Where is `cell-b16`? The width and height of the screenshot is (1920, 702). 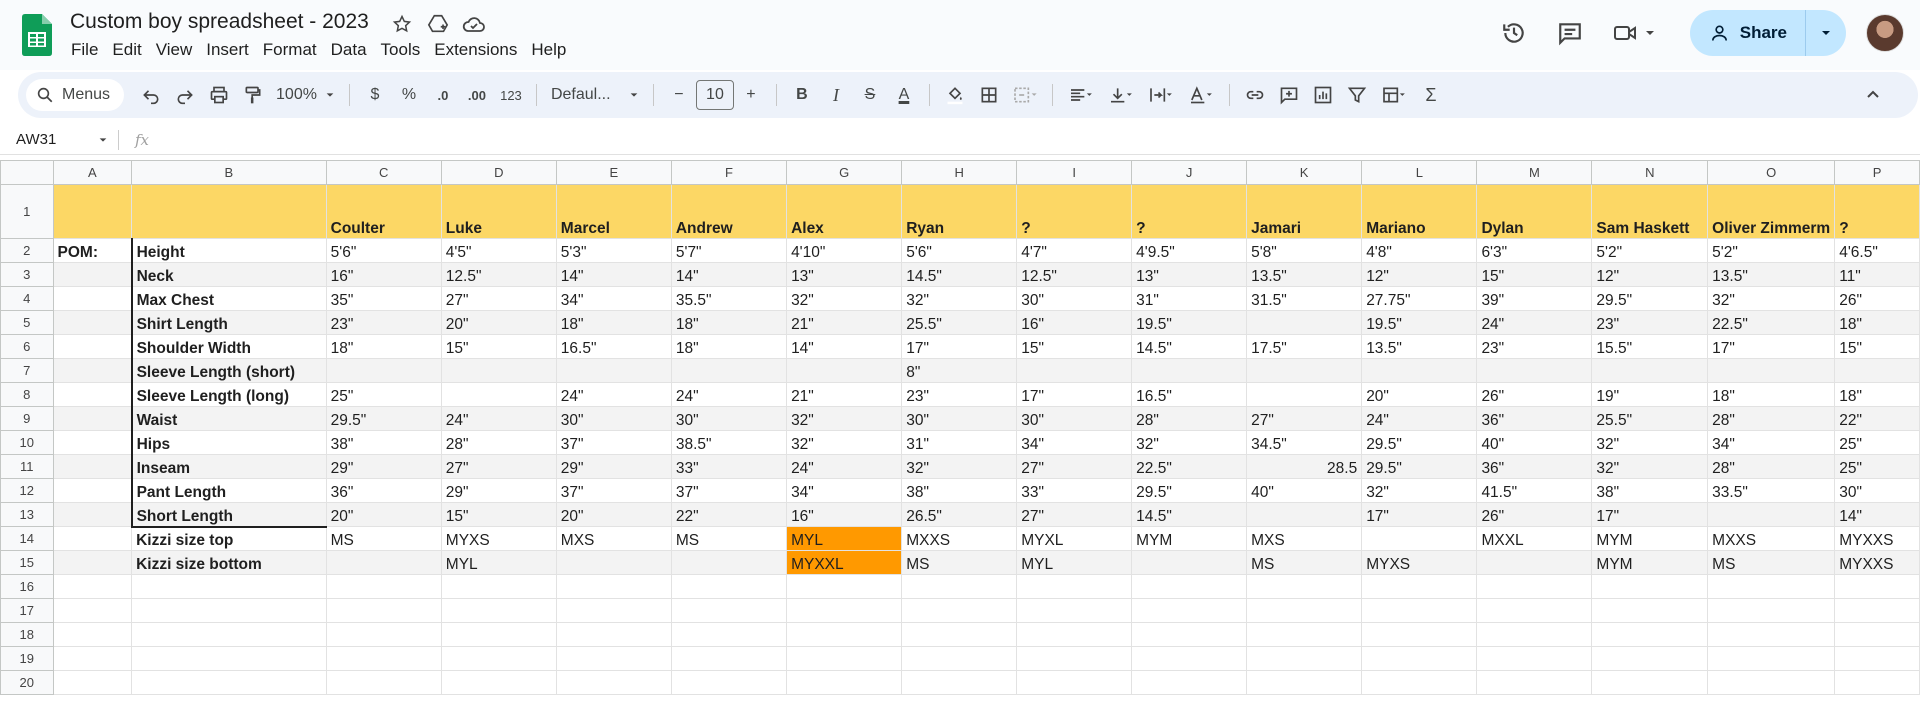
cell-b16 is located at coordinates (229, 586).